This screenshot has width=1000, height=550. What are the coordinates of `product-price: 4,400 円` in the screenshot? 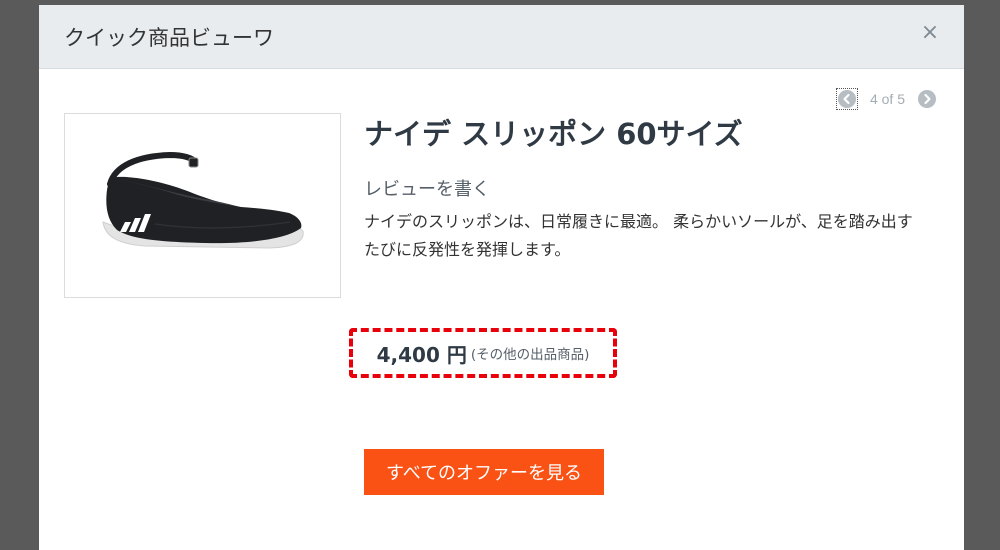 It's located at (421, 354).